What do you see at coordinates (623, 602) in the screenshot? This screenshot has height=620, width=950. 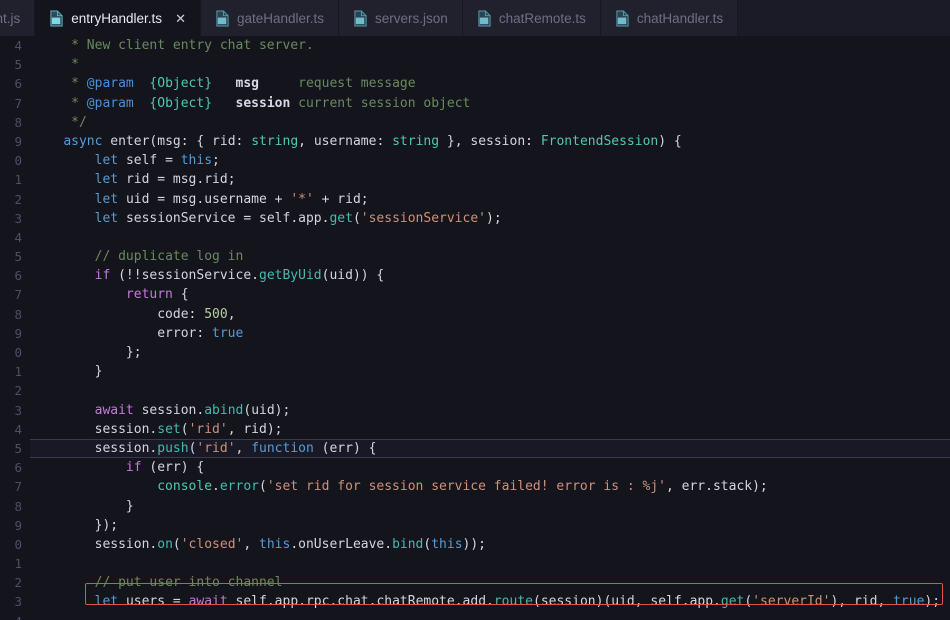 I see `code-token: uid` at bounding box center [623, 602].